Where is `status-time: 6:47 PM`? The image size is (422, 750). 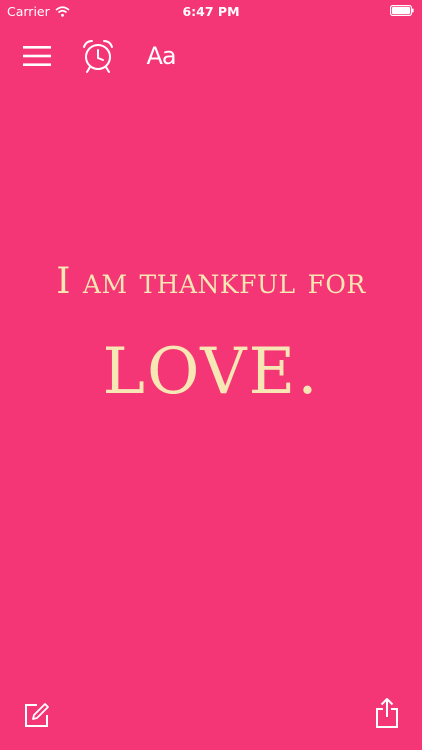 status-time: 6:47 PM is located at coordinates (211, 11).